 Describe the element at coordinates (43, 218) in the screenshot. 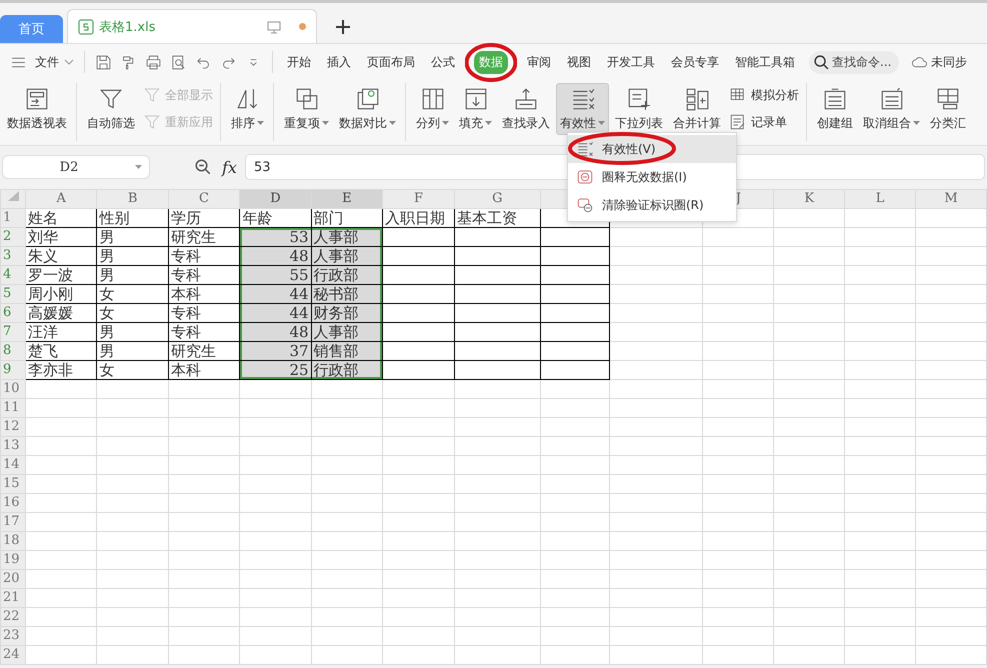

I see `table-cell: 姓名` at that location.